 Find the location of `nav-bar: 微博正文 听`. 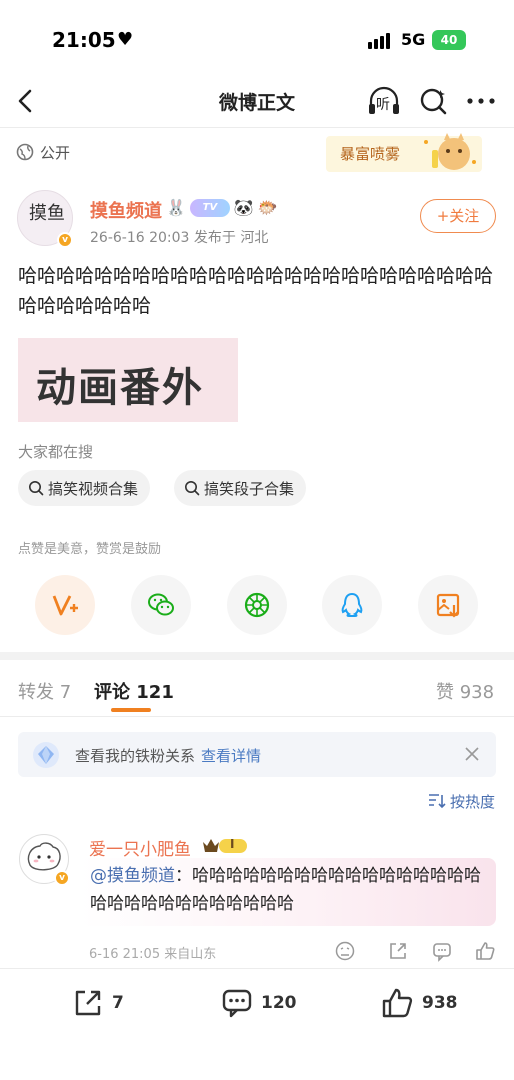

nav-bar: 微博正文 听 is located at coordinates (257, 102).